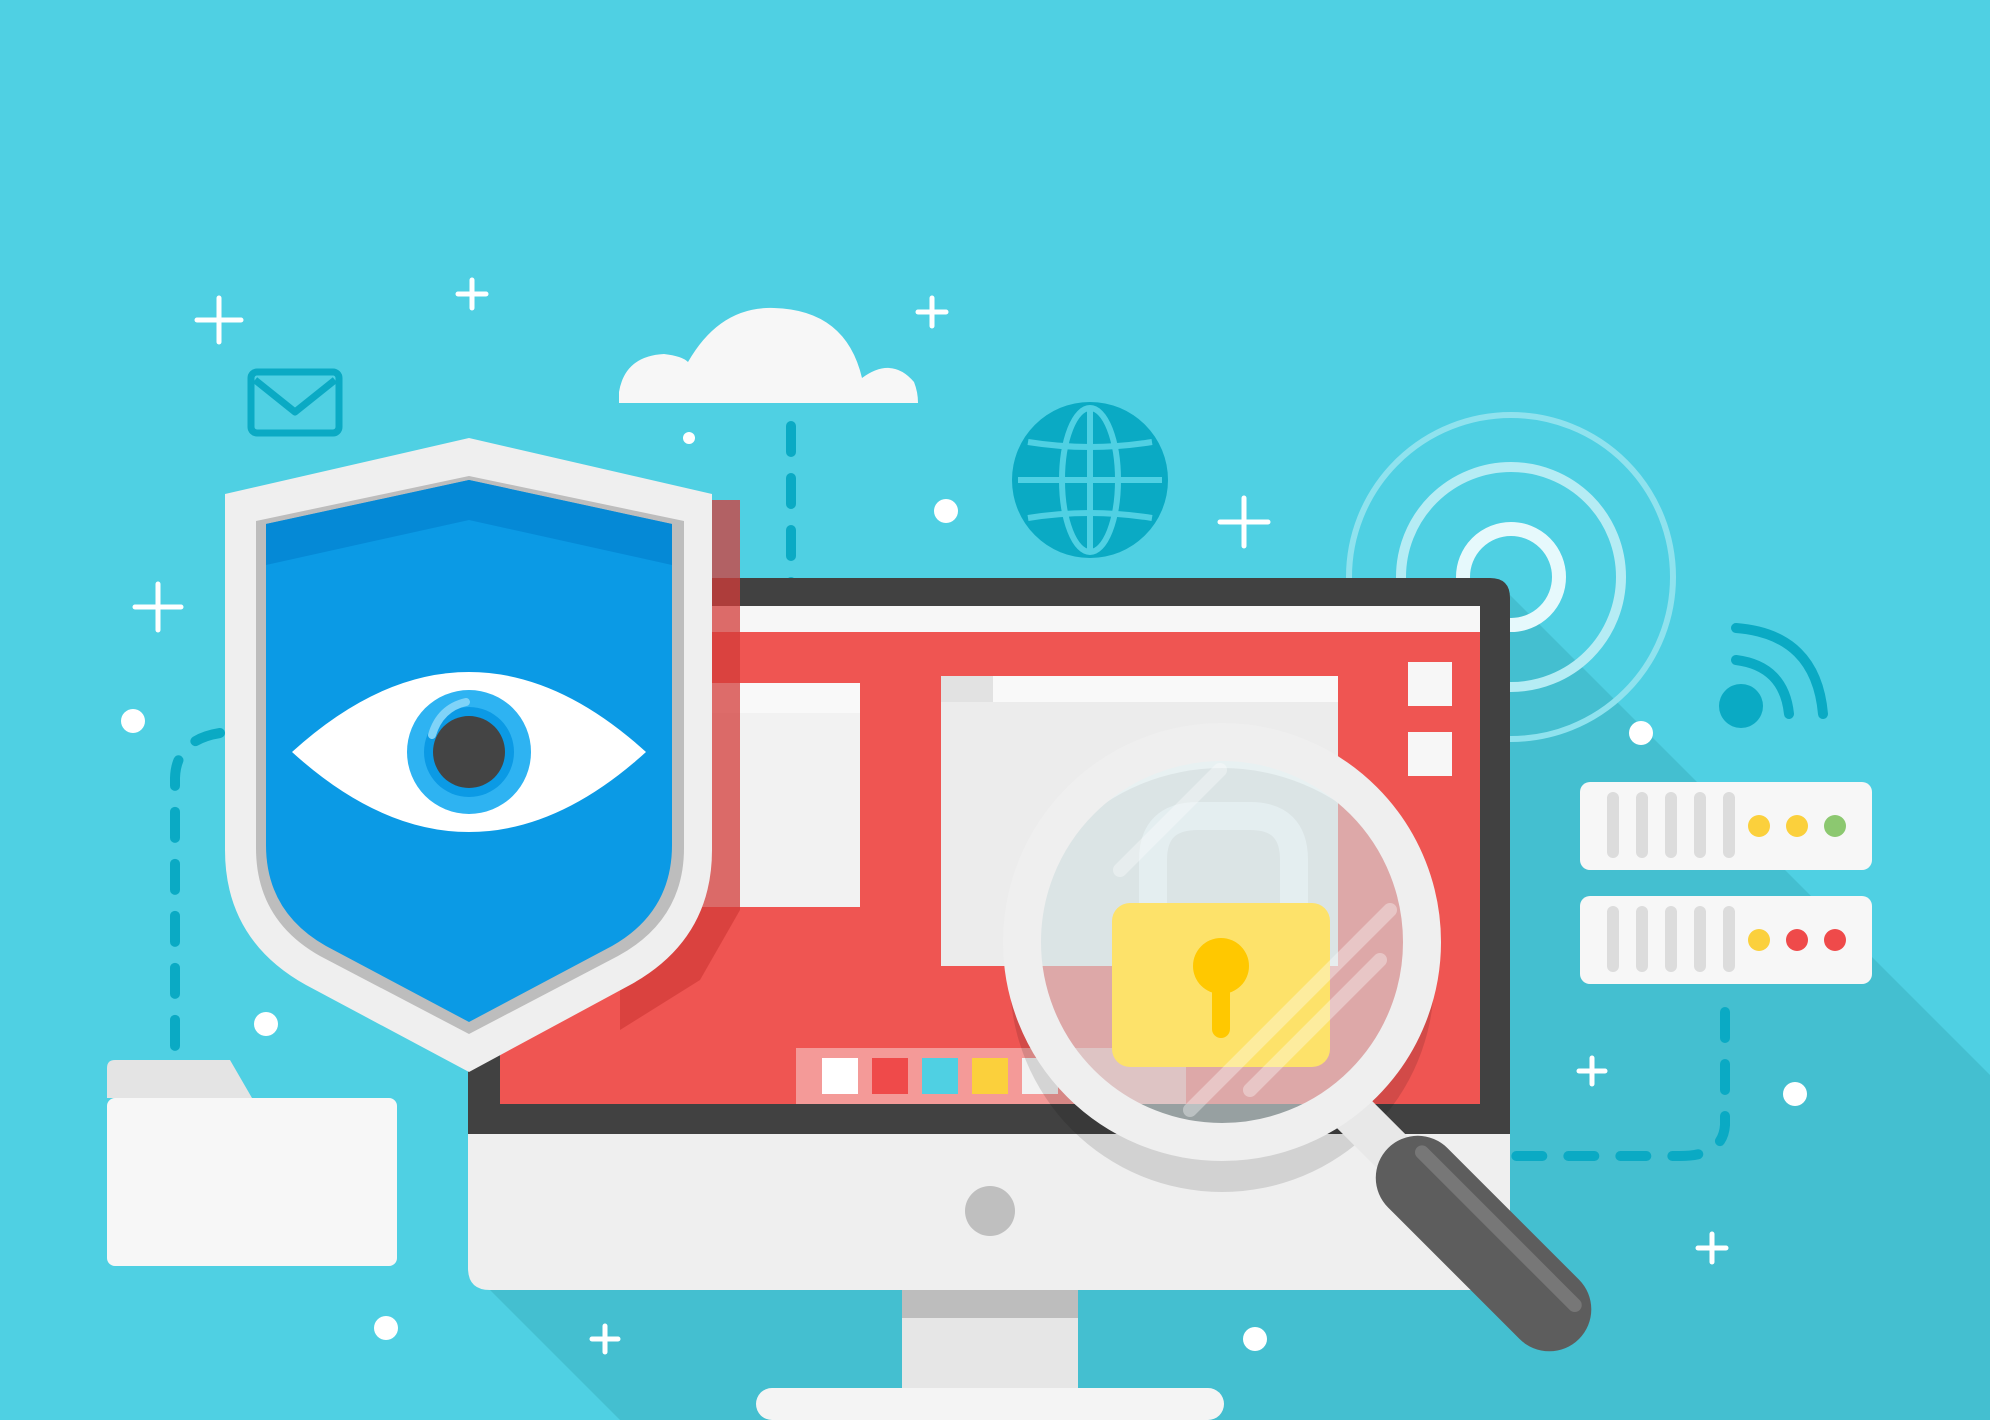 The image size is (1990, 1420). I want to click on shield-eye-icon, so click(468, 755).